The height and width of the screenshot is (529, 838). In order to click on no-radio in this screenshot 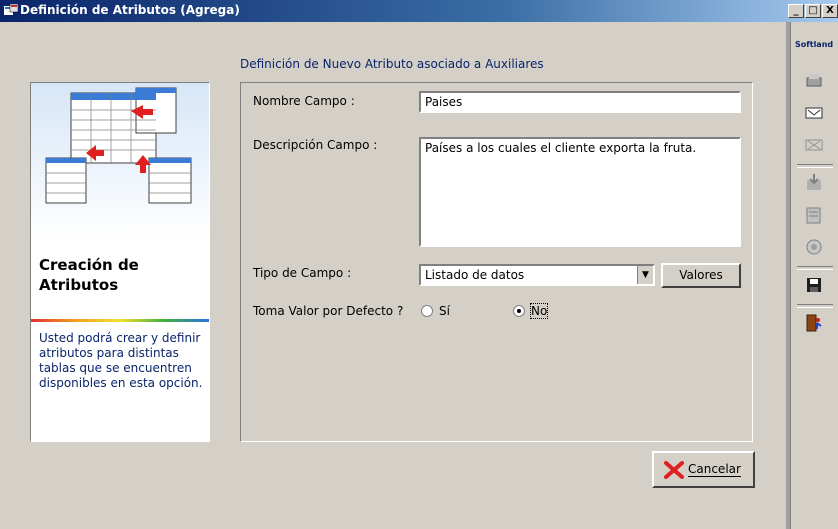, I will do `click(519, 311)`.